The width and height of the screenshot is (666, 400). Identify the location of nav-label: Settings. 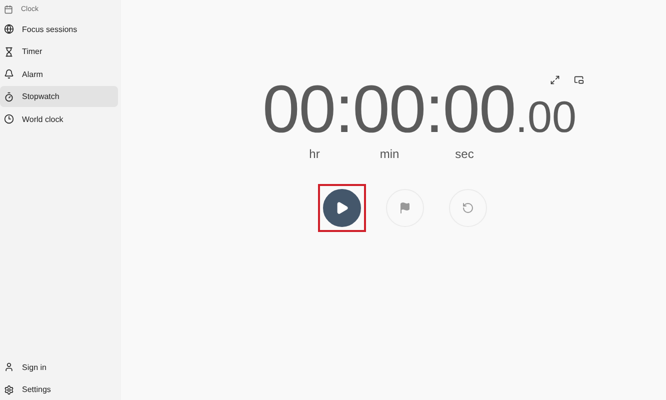
(36, 389).